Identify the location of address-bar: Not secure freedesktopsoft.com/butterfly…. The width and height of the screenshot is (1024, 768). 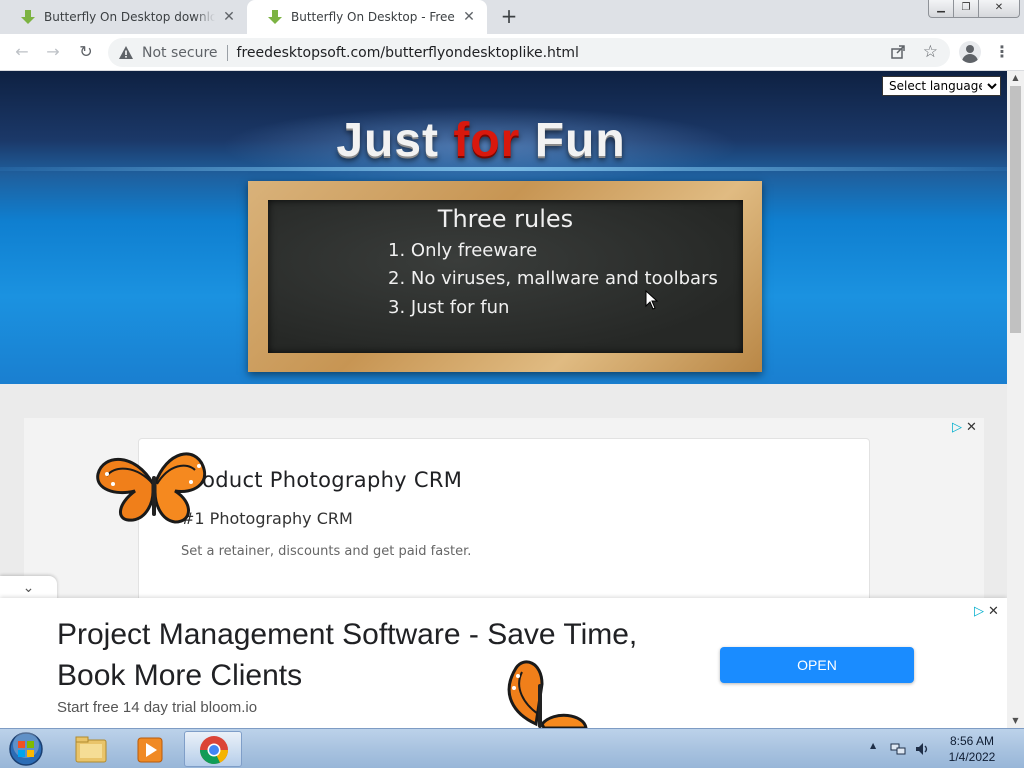
(529, 52).